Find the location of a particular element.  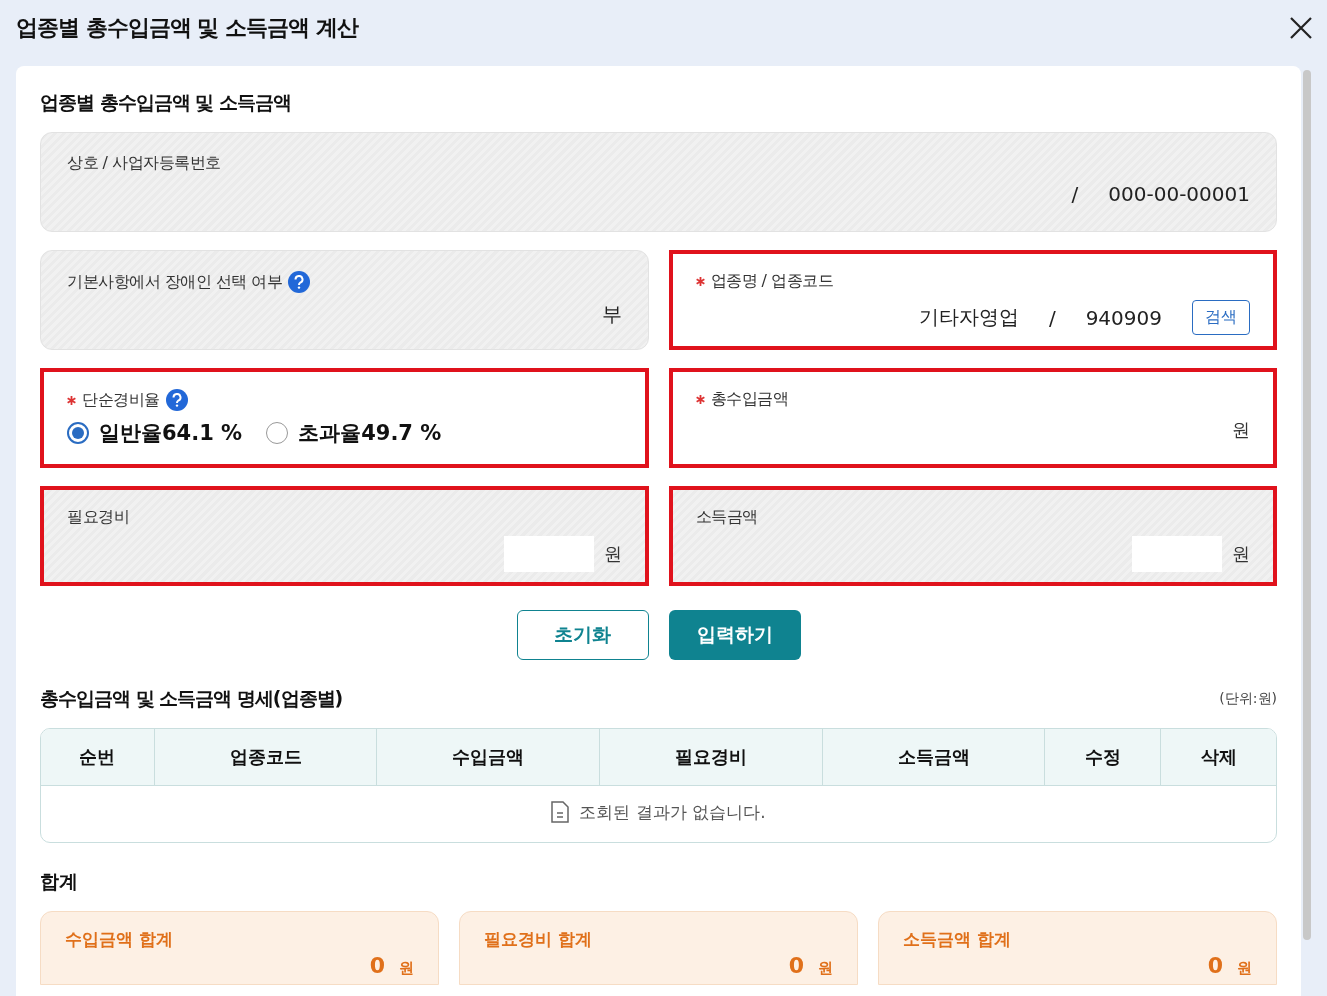

column-header: 순번 is located at coordinates (97, 757).